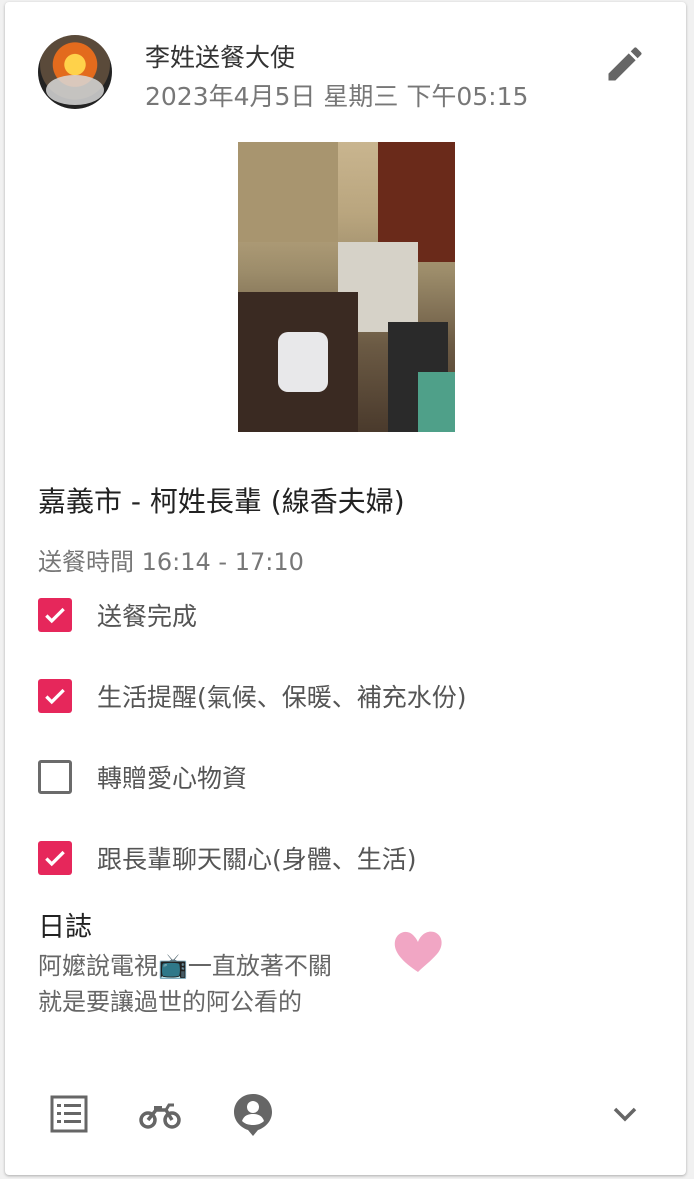 The height and width of the screenshot is (1179, 694). I want to click on profile-button, so click(253, 1114).